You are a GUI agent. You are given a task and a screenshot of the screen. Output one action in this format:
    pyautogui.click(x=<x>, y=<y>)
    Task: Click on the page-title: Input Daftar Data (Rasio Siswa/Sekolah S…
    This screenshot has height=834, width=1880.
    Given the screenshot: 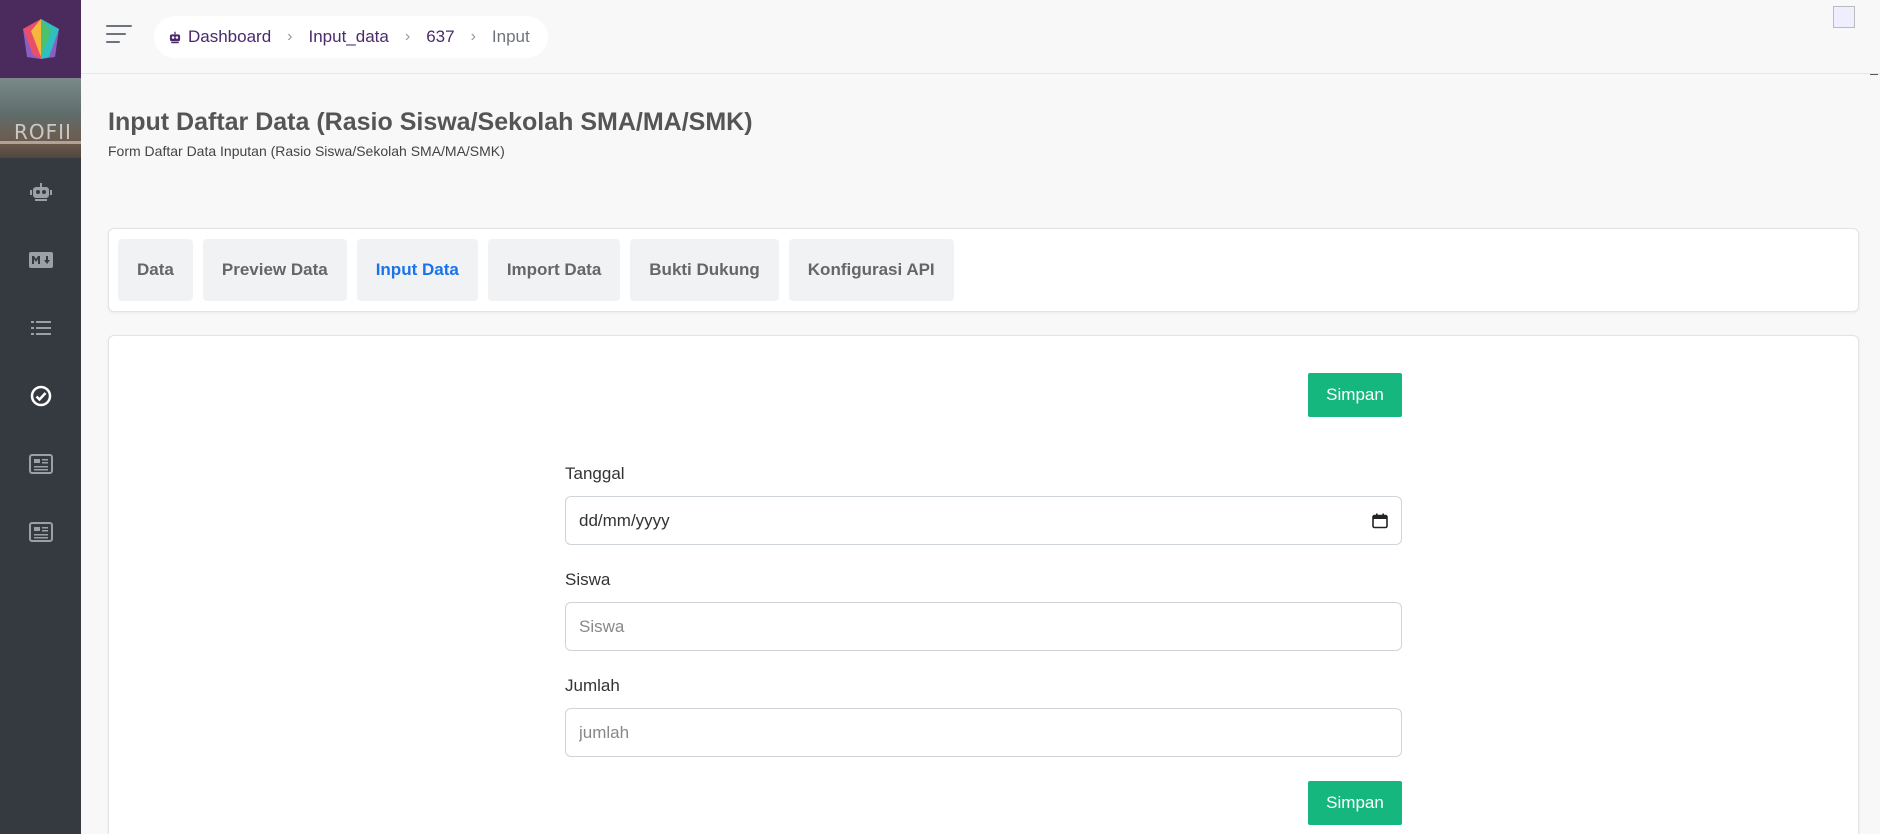 What is the action you would take?
    pyautogui.click(x=430, y=122)
    